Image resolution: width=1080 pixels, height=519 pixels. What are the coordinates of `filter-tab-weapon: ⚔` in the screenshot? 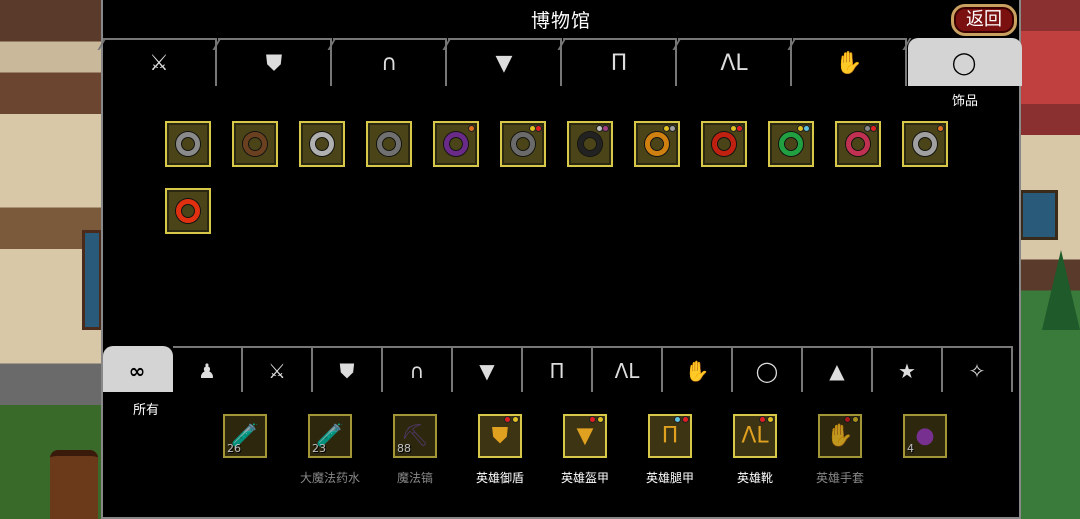 It's located at (278, 369).